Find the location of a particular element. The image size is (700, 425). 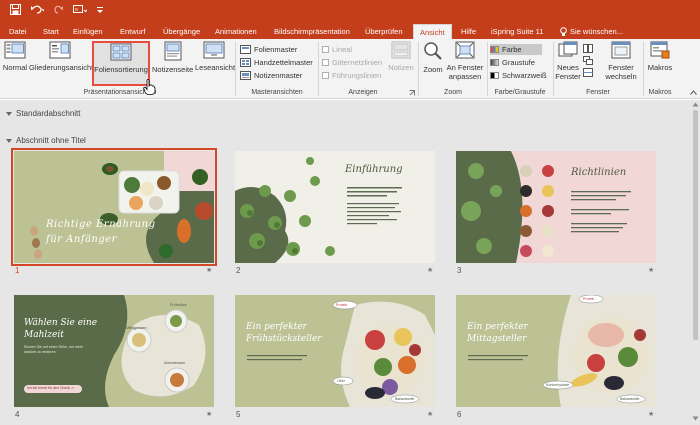

save-icon is located at coordinates (15, 9).